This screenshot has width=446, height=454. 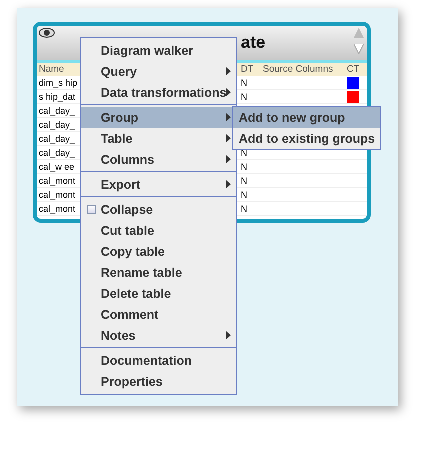 What do you see at coordinates (158, 92) in the screenshot?
I see `menu-item: Data transformations` at bounding box center [158, 92].